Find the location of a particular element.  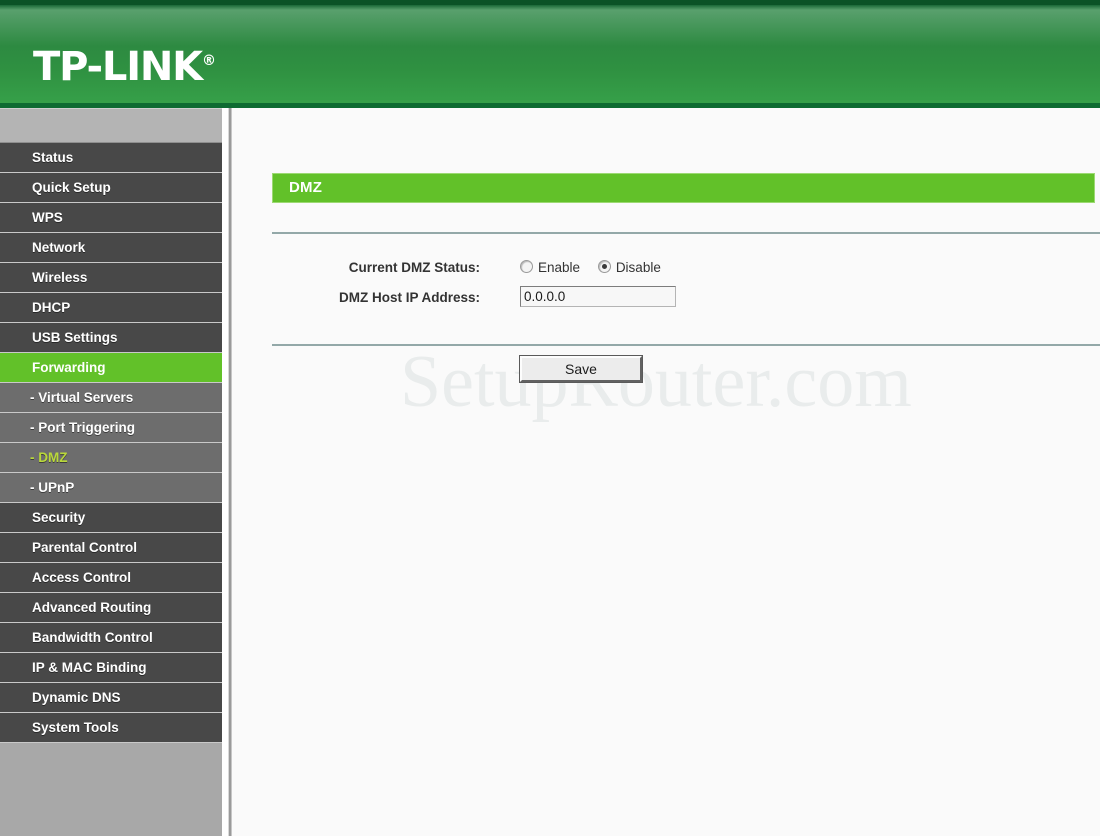

sidebar-item-virtual-servers: - Virtual Servers is located at coordinates (111, 398).